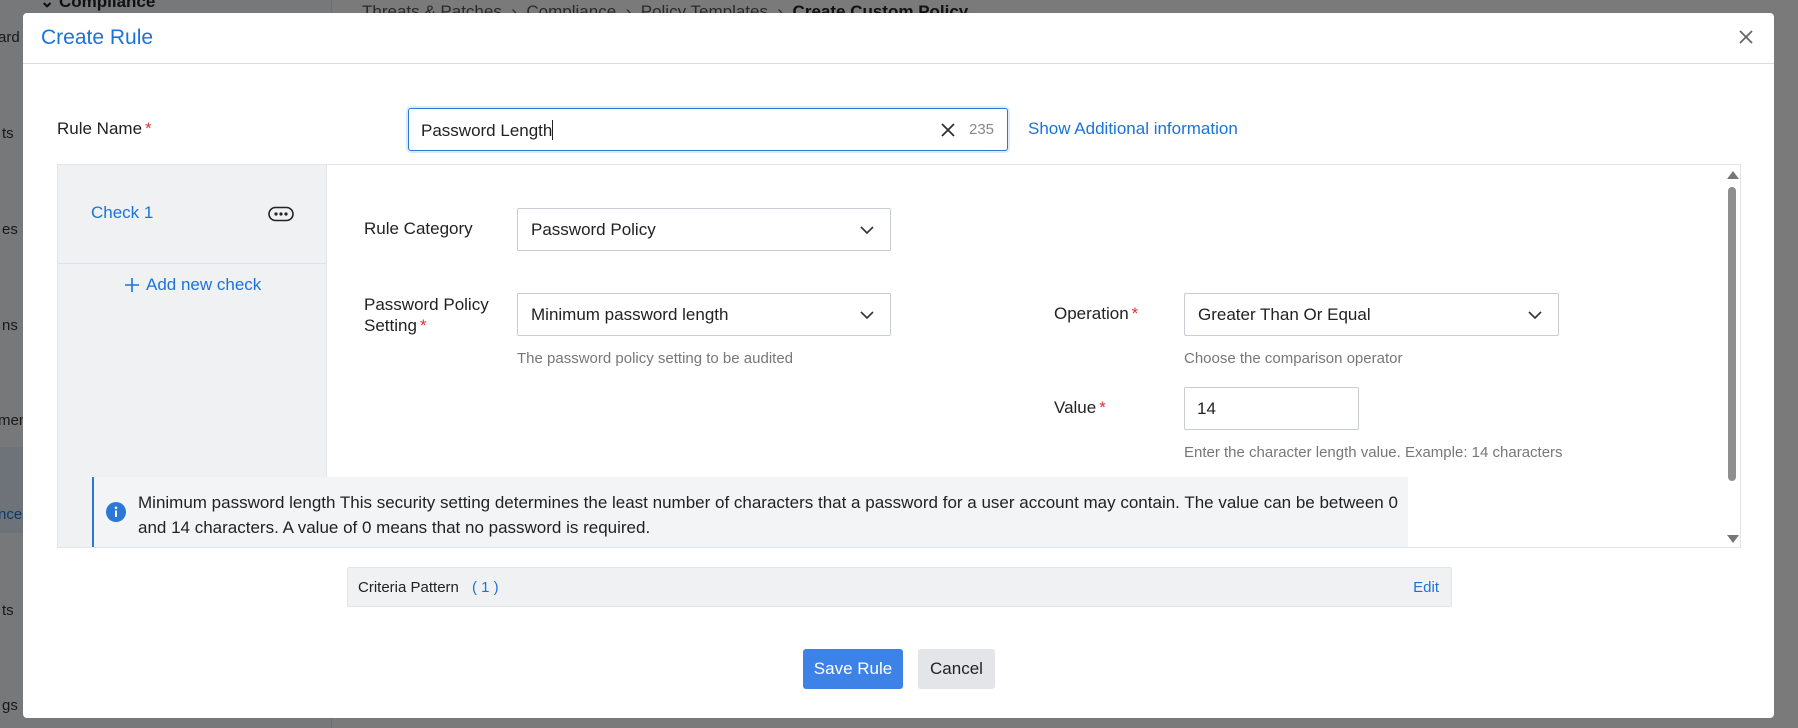  Describe the element at coordinates (1293, 358) in the screenshot. I see `operation-help: Choose the comparison operator` at that location.